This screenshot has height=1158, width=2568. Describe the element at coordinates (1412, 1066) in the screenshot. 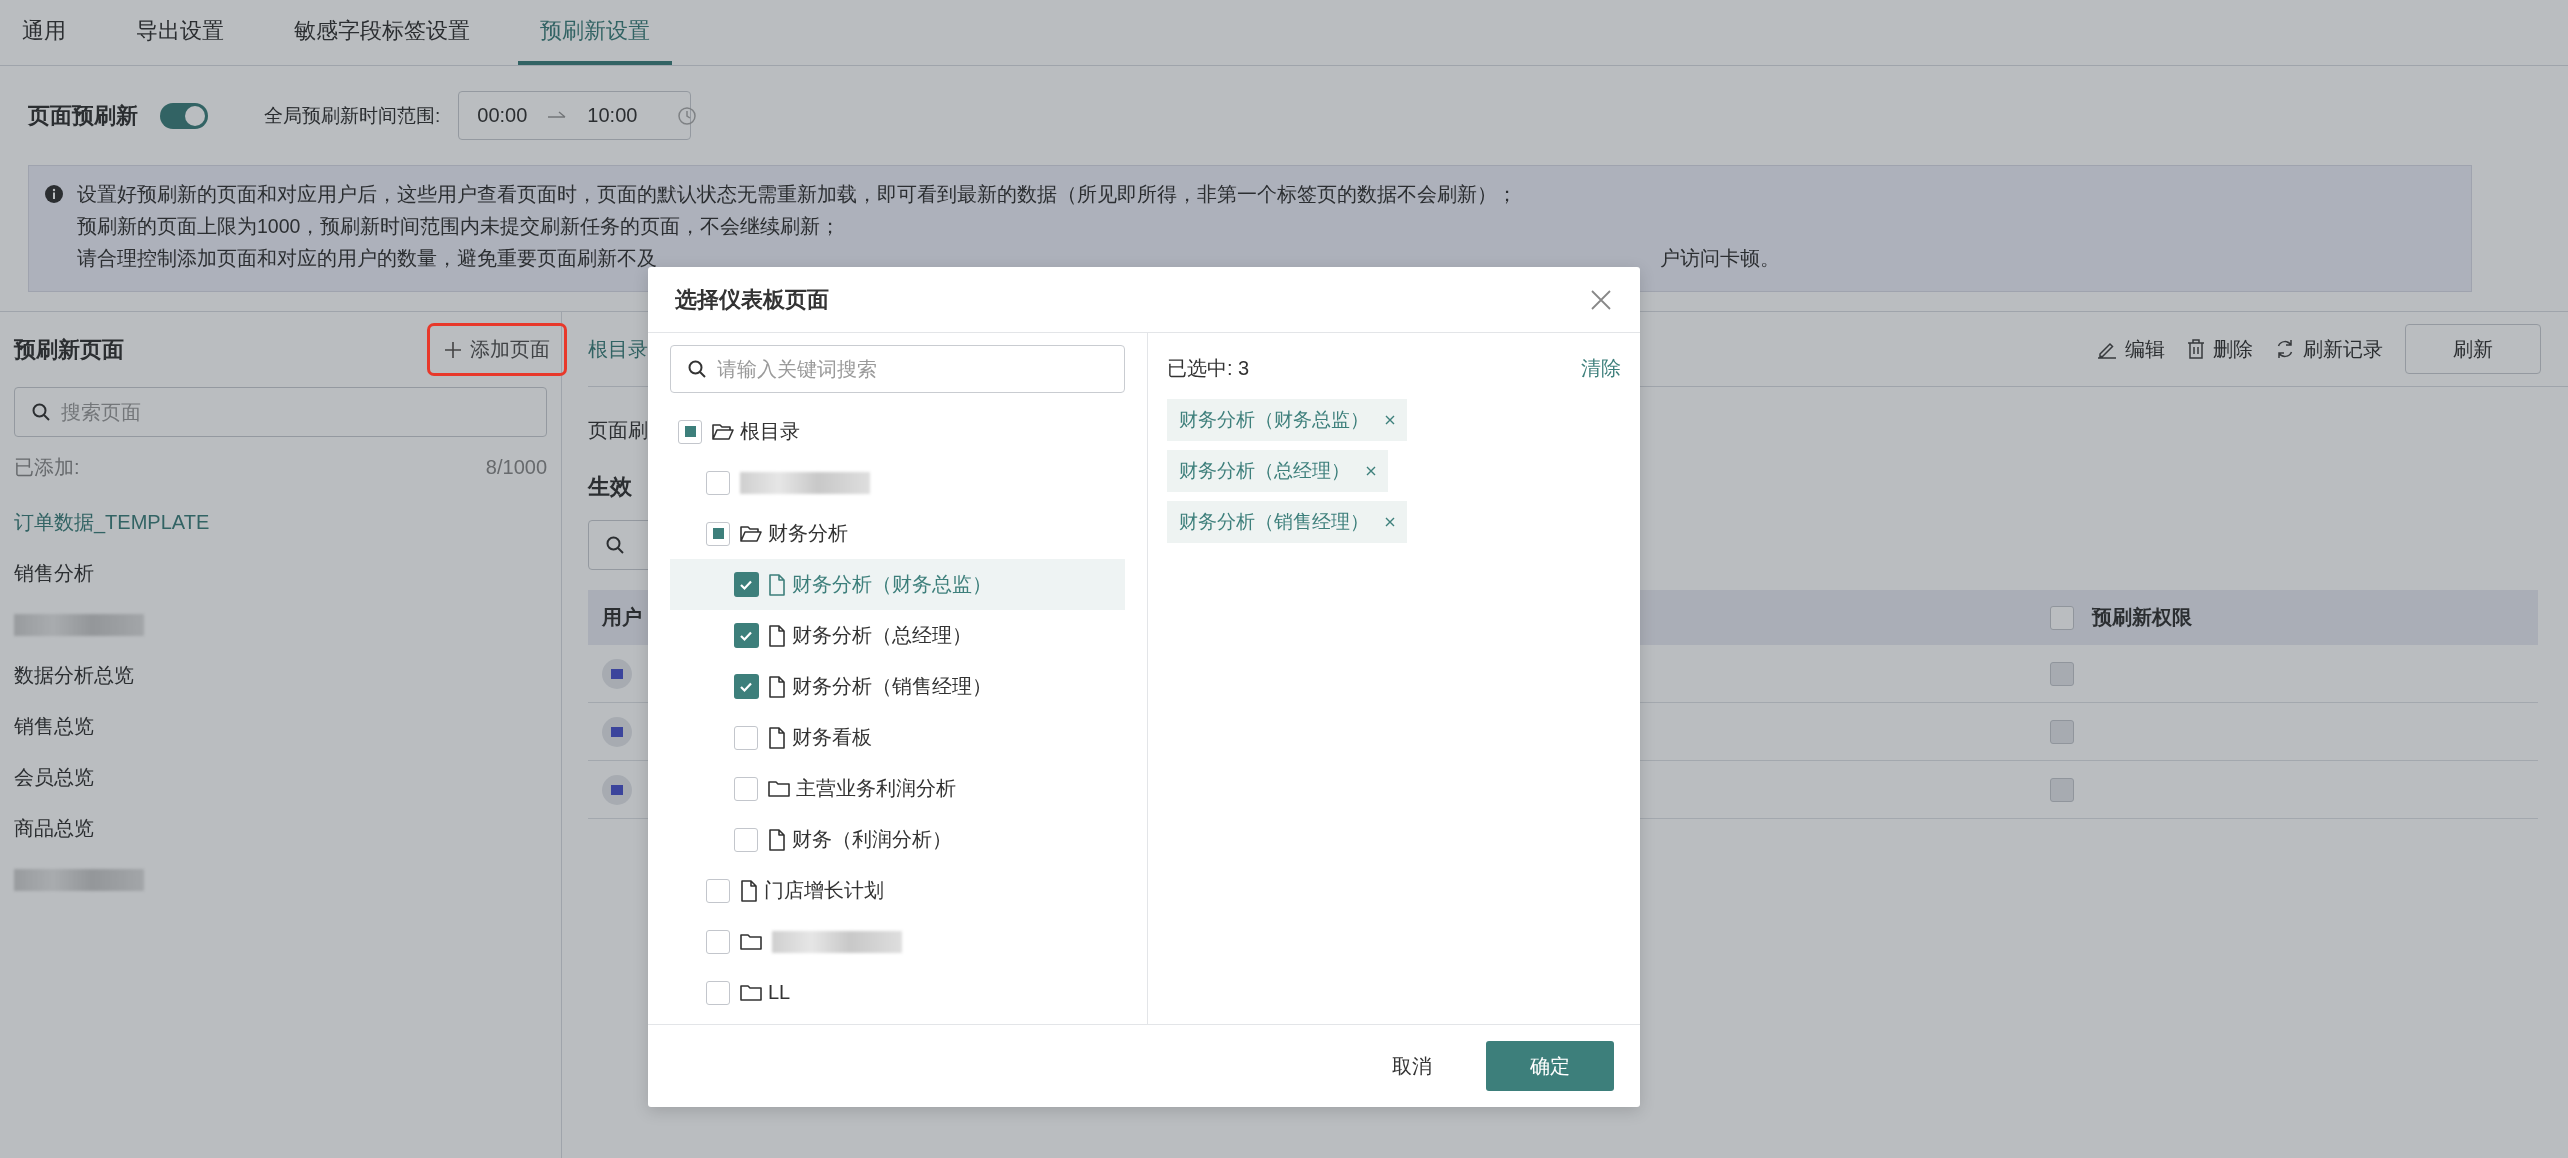

I see `cancel-button: 取消` at that location.